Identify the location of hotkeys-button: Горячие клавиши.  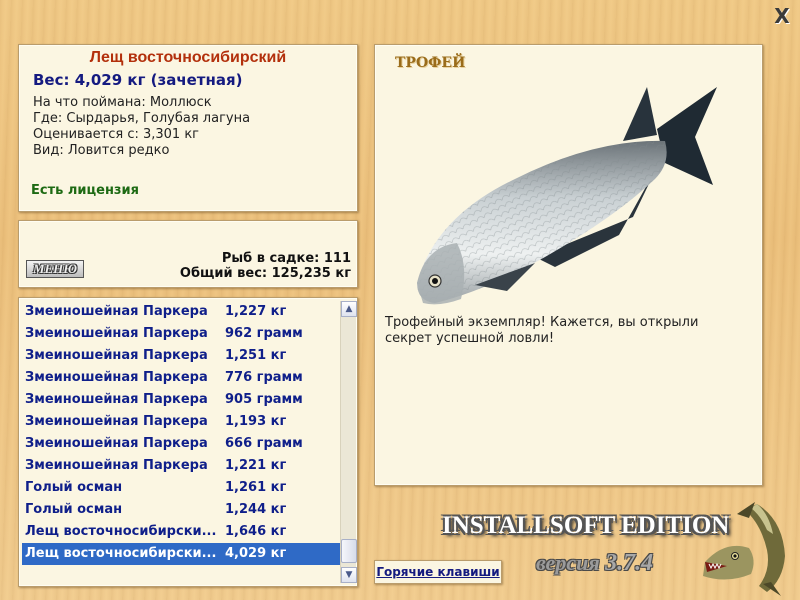
(438, 572).